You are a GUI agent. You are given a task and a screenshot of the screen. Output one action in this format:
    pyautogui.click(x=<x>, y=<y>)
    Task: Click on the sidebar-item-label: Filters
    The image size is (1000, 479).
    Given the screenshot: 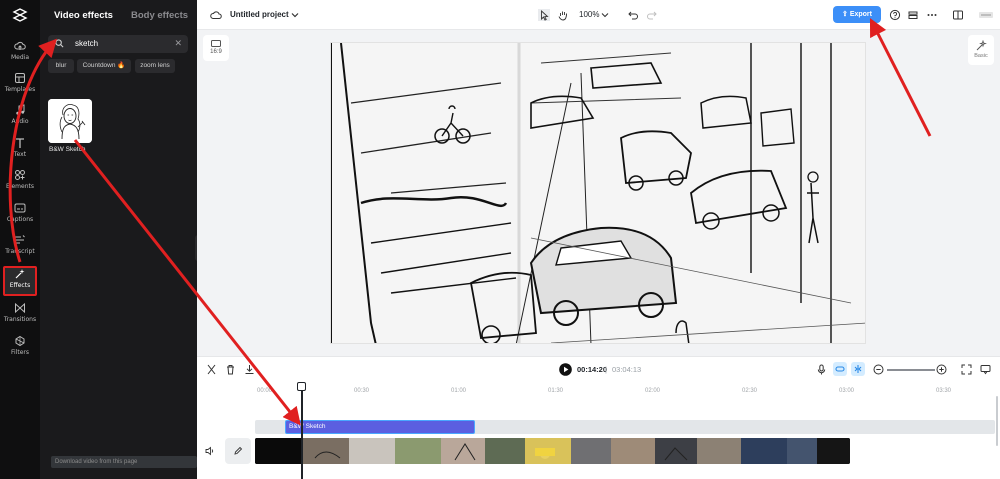 What is the action you would take?
    pyautogui.click(x=20, y=352)
    